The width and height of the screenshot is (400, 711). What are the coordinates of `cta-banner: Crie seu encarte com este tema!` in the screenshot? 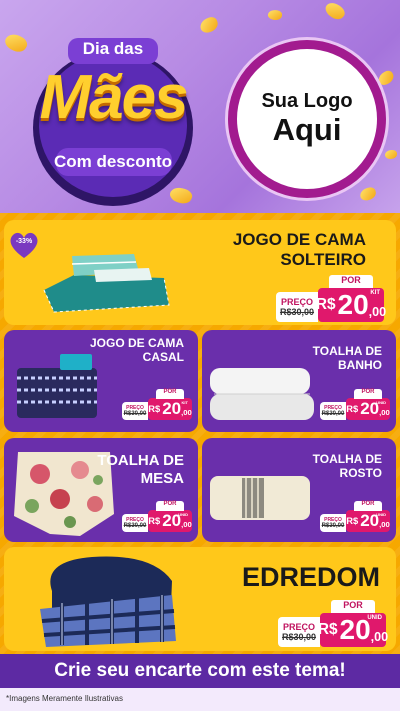 It's located at (200, 671).